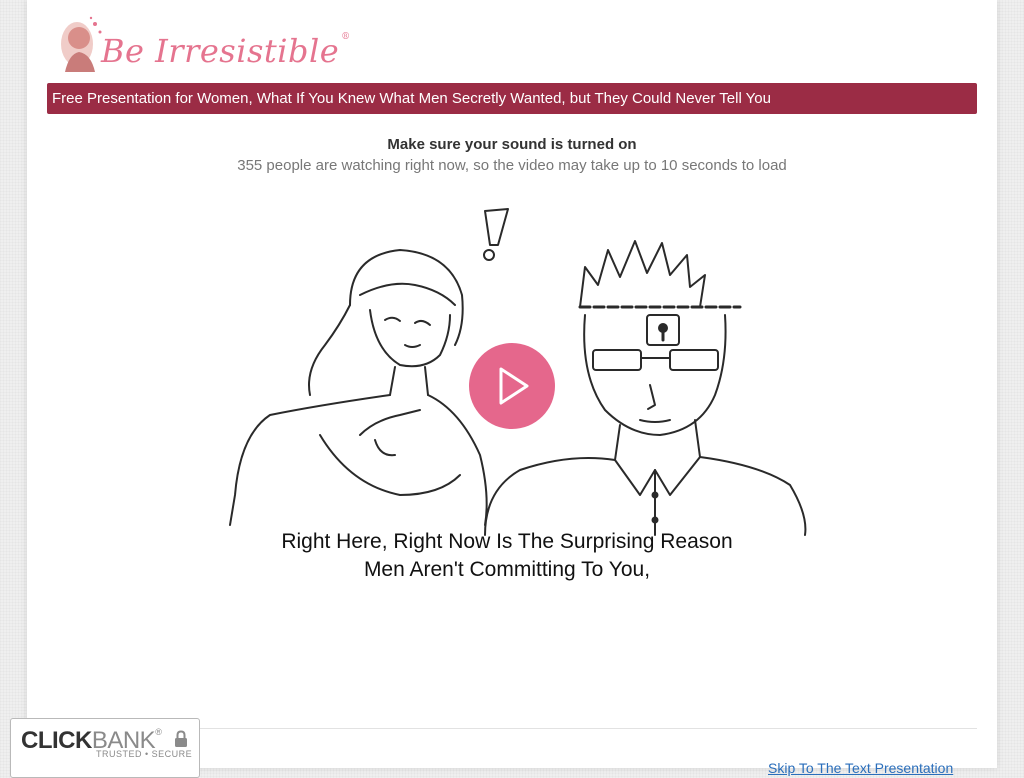 The width and height of the screenshot is (1024, 778). Describe the element at coordinates (81, 44) in the screenshot. I see `woman-silhouette-icon` at that location.